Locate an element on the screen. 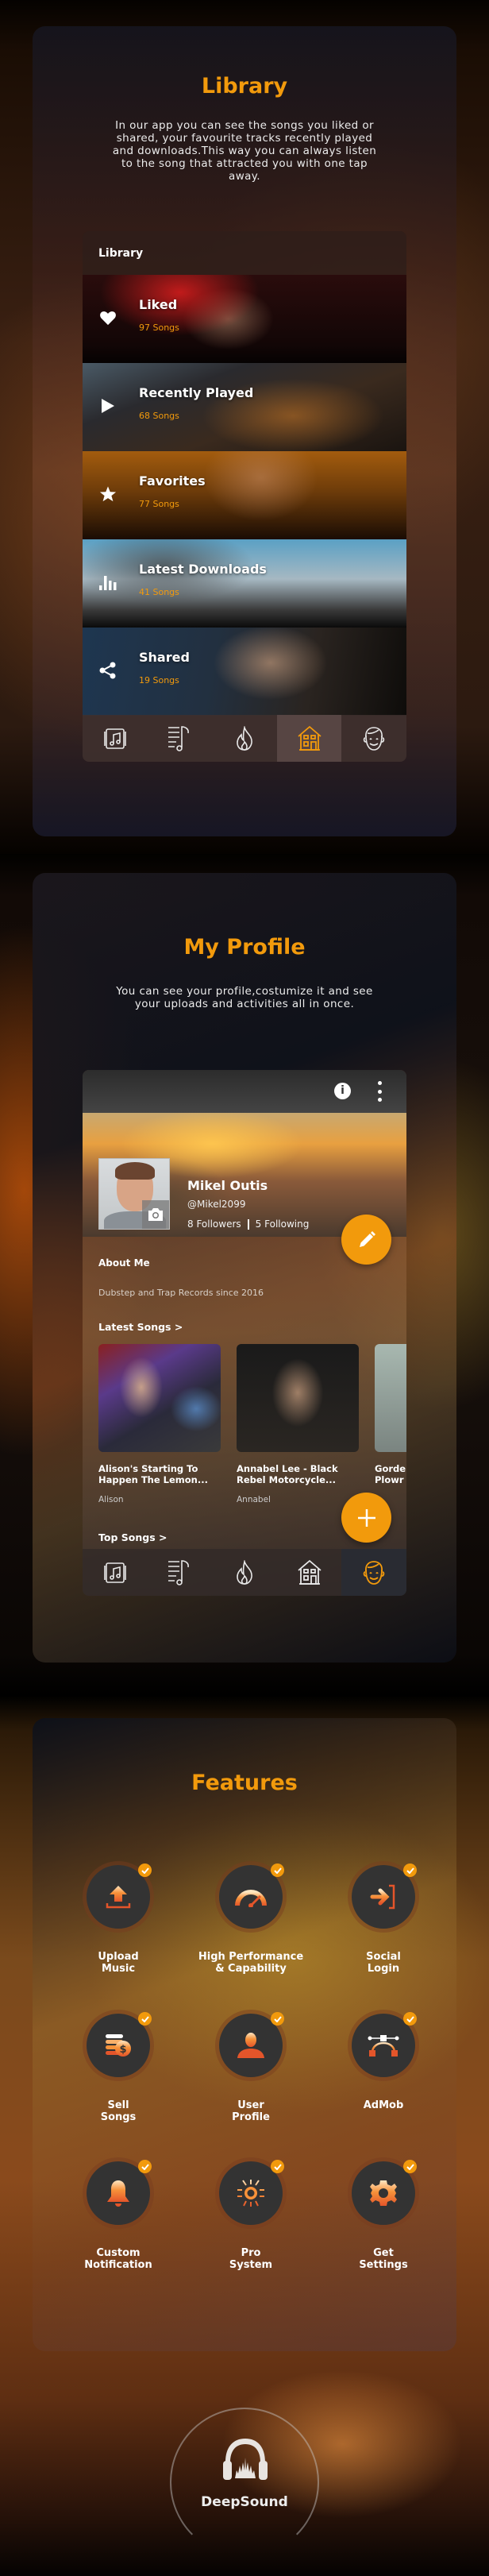 The width and height of the screenshot is (489, 2576). add-song-button is located at coordinates (366, 1518).